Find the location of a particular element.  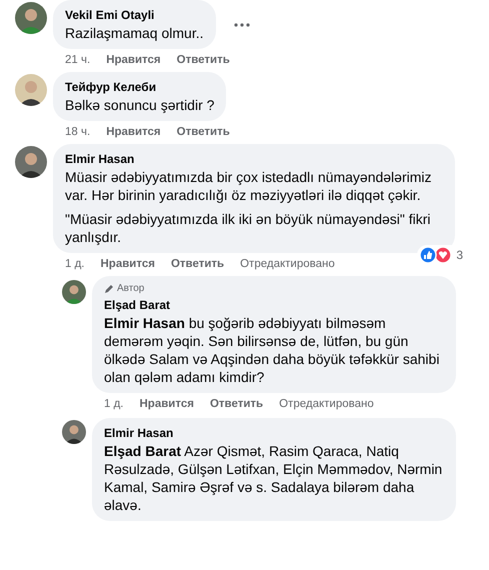

author-name-link: Тейфур Келеби is located at coordinates (110, 87).